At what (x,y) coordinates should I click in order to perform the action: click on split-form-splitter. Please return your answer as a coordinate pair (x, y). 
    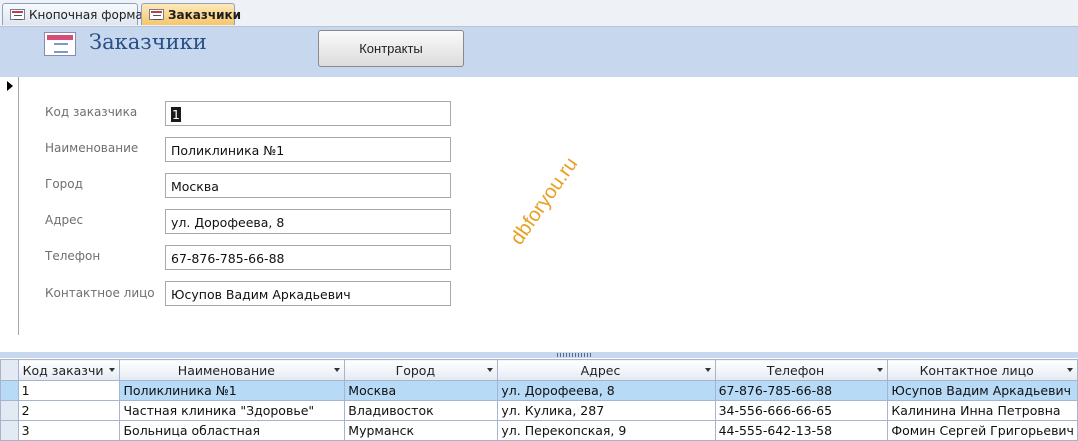
    Looking at the image, I should click on (539, 355).